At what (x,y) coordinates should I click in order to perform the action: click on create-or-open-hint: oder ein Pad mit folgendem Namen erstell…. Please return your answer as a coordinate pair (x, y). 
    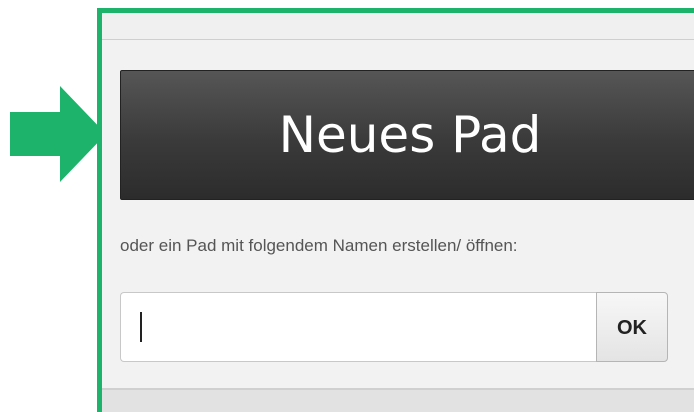
    Looking at the image, I should click on (319, 245).